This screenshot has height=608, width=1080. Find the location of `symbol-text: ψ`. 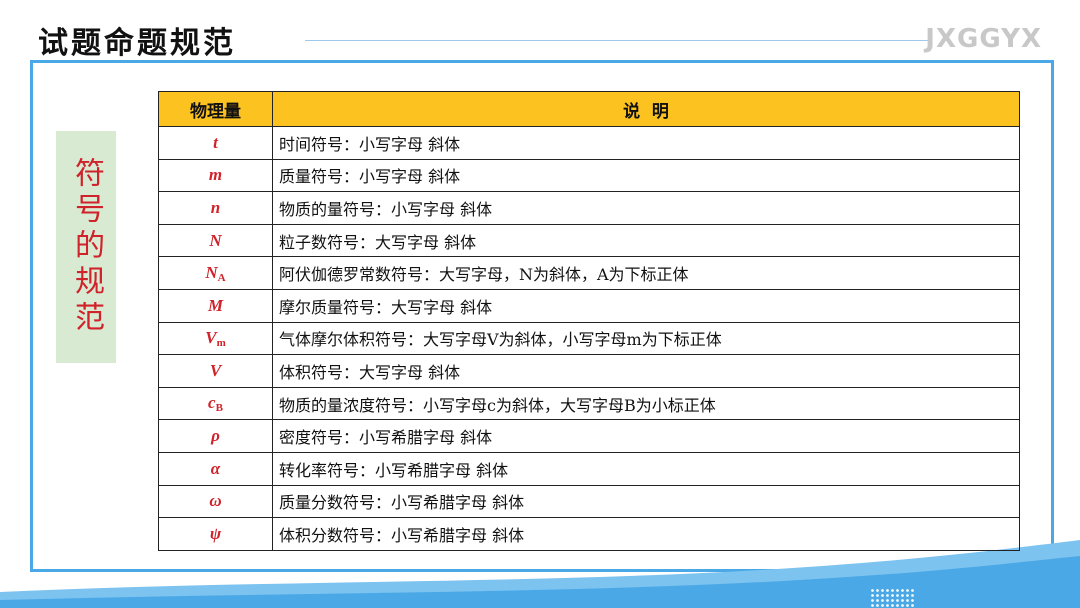

symbol-text: ψ is located at coordinates (215, 533).